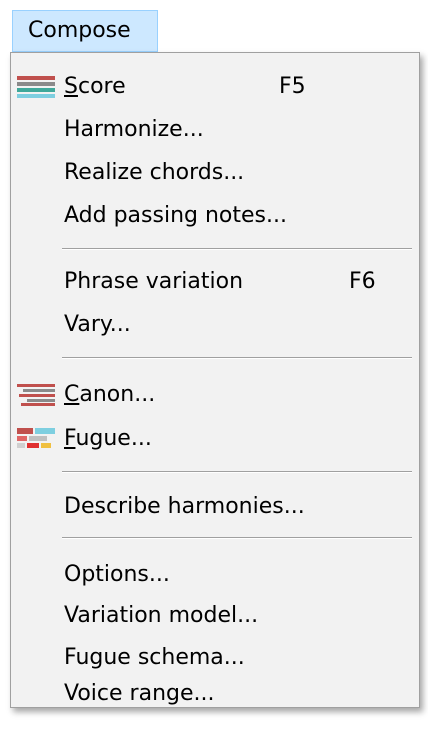  Describe the element at coordinates (72, 394) in the screenshot. I see `canon-mnemonic: C` at that location.